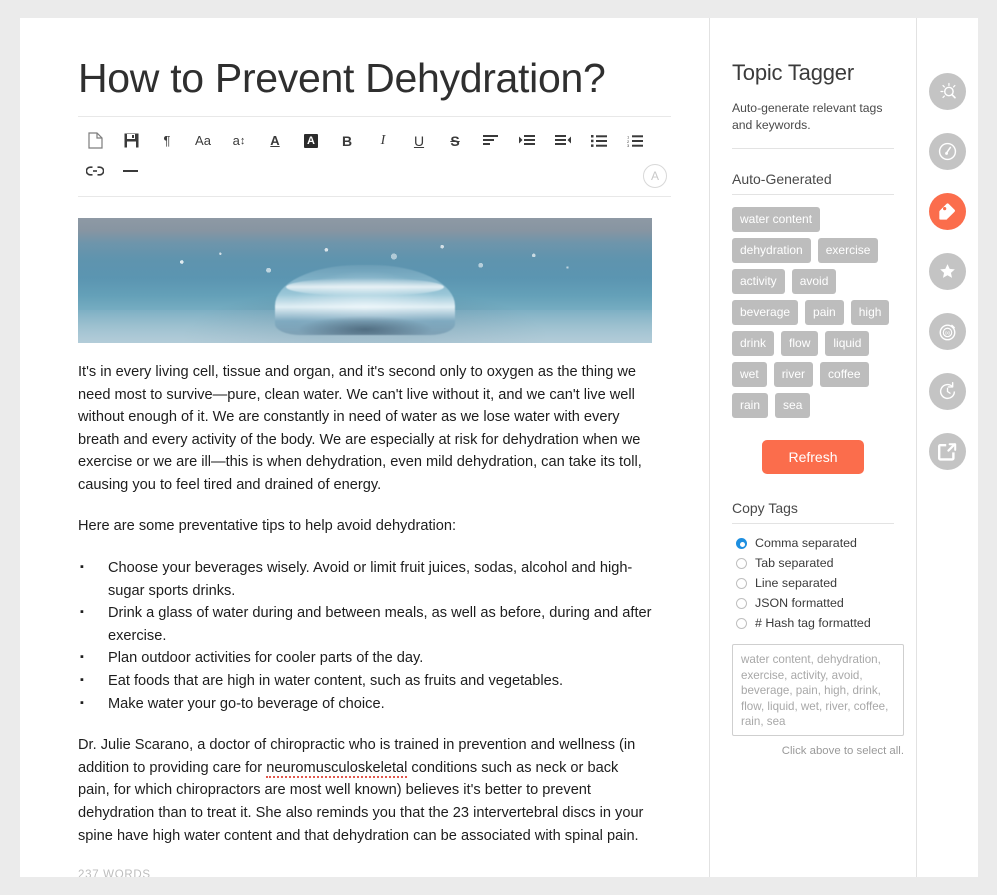  What do you see at coordinates (842, 751) in the screenshot?
I see `output-hint: Click above to select all.` at bounding box center [842, 751].